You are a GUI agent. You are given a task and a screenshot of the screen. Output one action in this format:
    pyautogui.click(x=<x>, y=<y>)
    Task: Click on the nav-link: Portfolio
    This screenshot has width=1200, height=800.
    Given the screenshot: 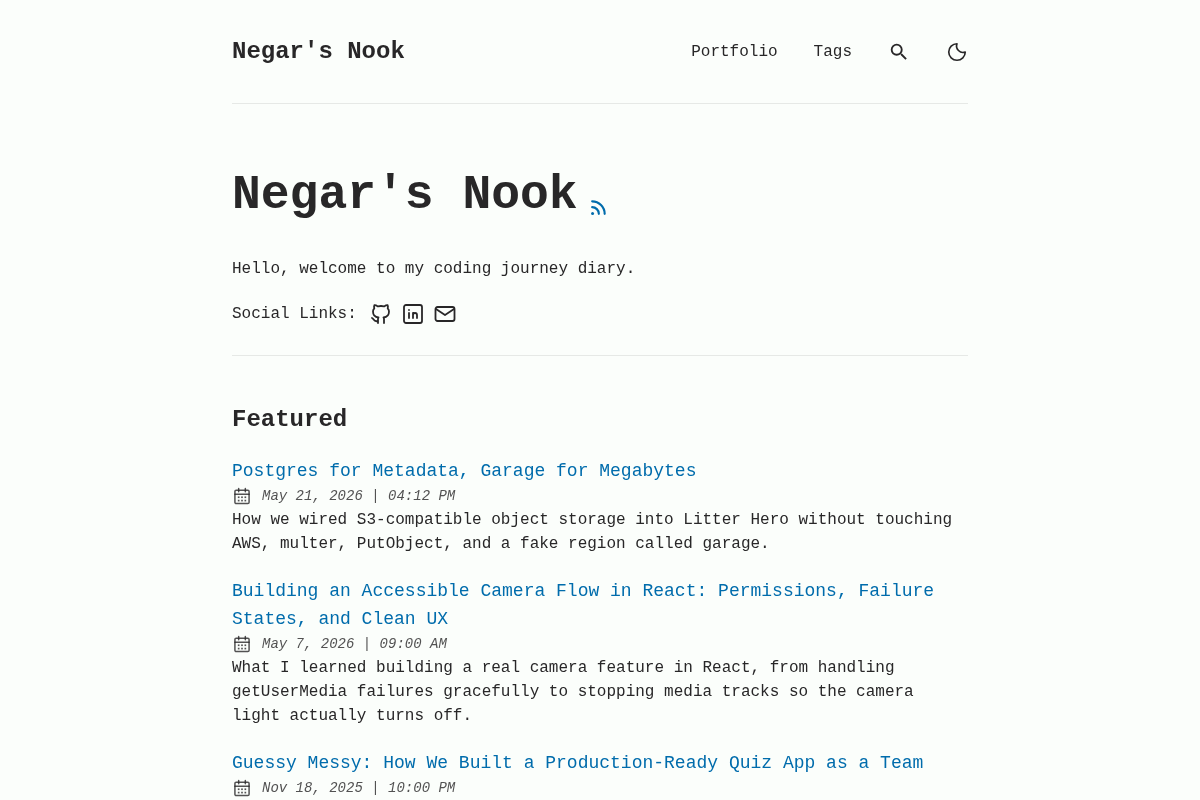 What is the action you would take?
    pyautogui.click(x=734, y=51)
    